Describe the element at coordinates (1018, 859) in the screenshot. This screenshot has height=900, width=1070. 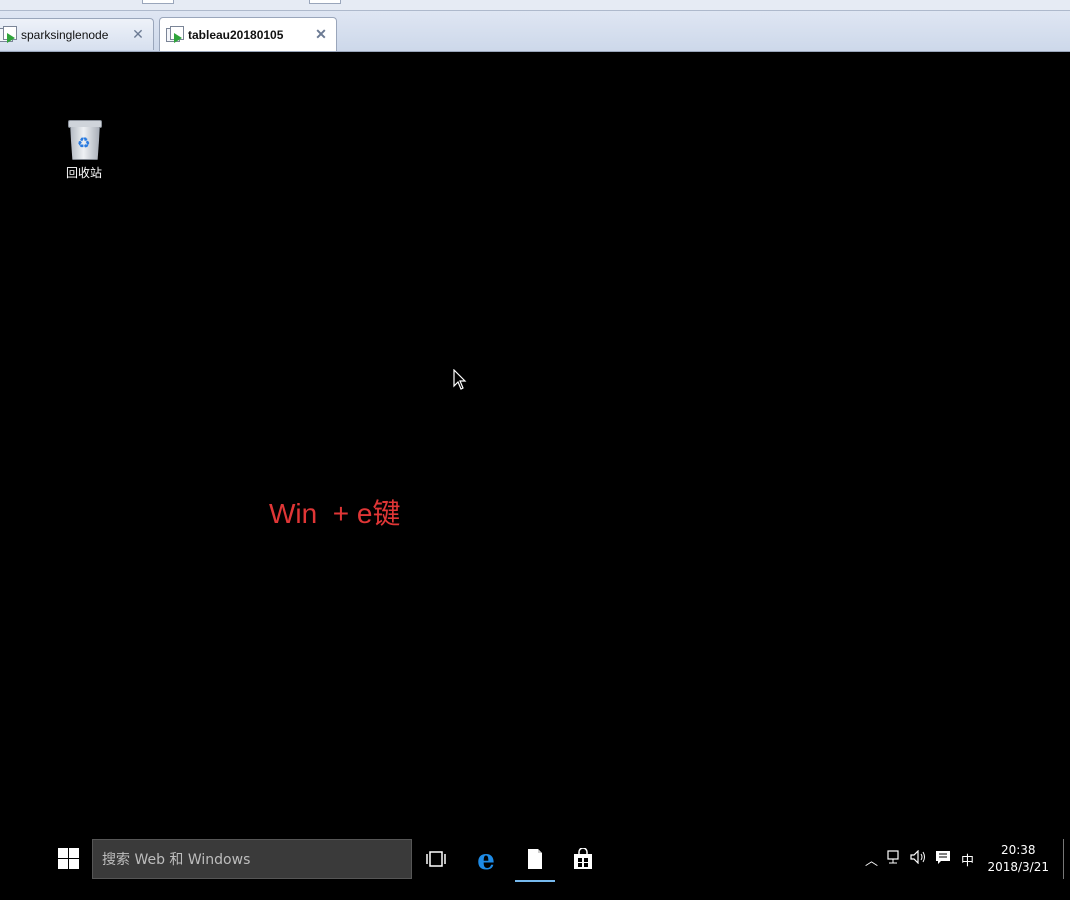
I see `clock: 20:38 2018/3/21` at that location.